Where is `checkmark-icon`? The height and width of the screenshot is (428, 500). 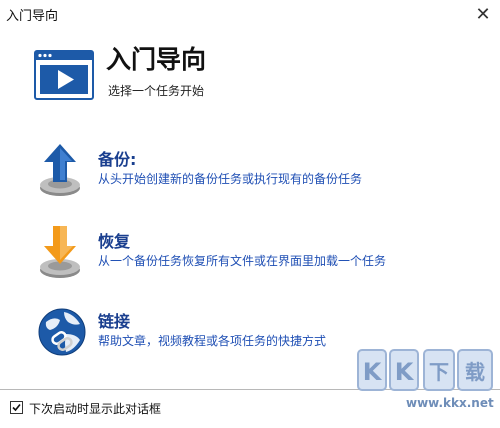 checkmark-icon is located at coordinates (16, 407).